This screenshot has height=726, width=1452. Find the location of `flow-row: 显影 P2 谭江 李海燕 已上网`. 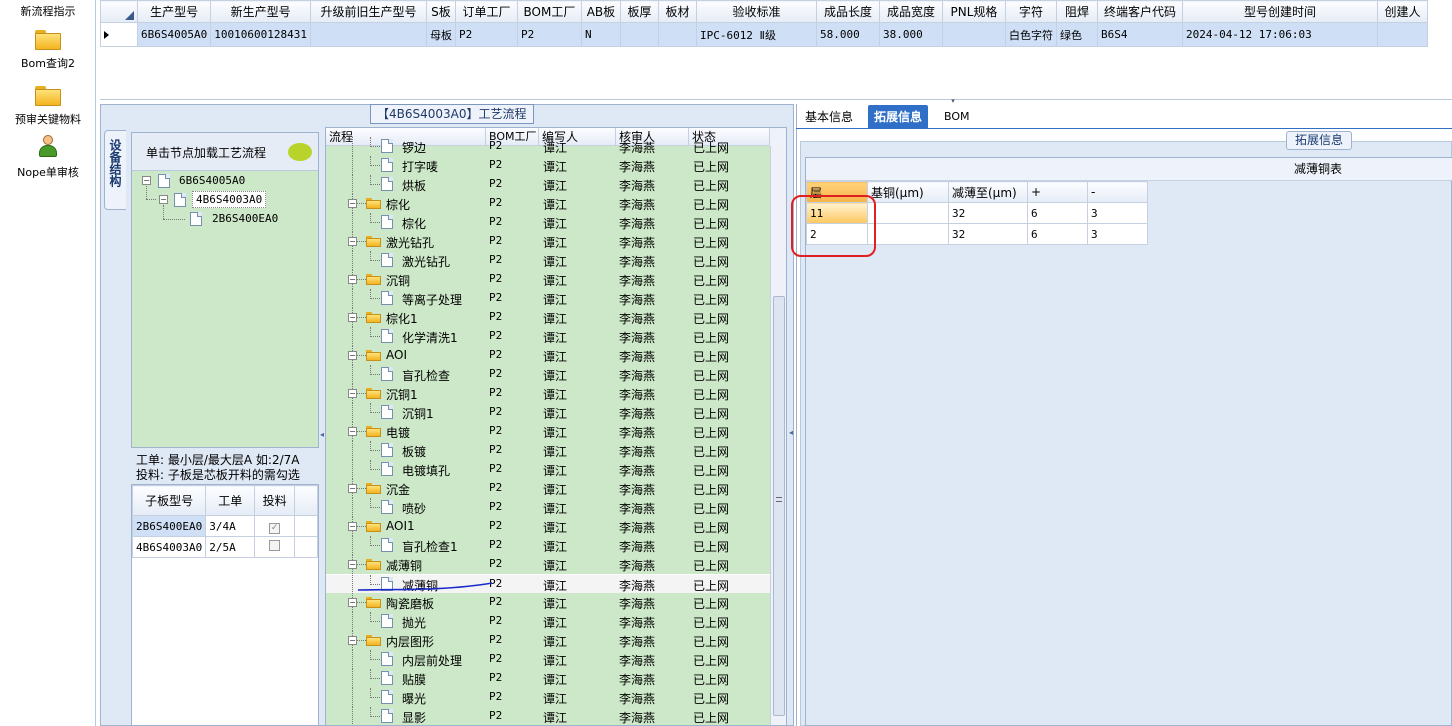

flow-row: 显影 P2 谭江 李海燕 已上网 is located at coordinates (548, 716).